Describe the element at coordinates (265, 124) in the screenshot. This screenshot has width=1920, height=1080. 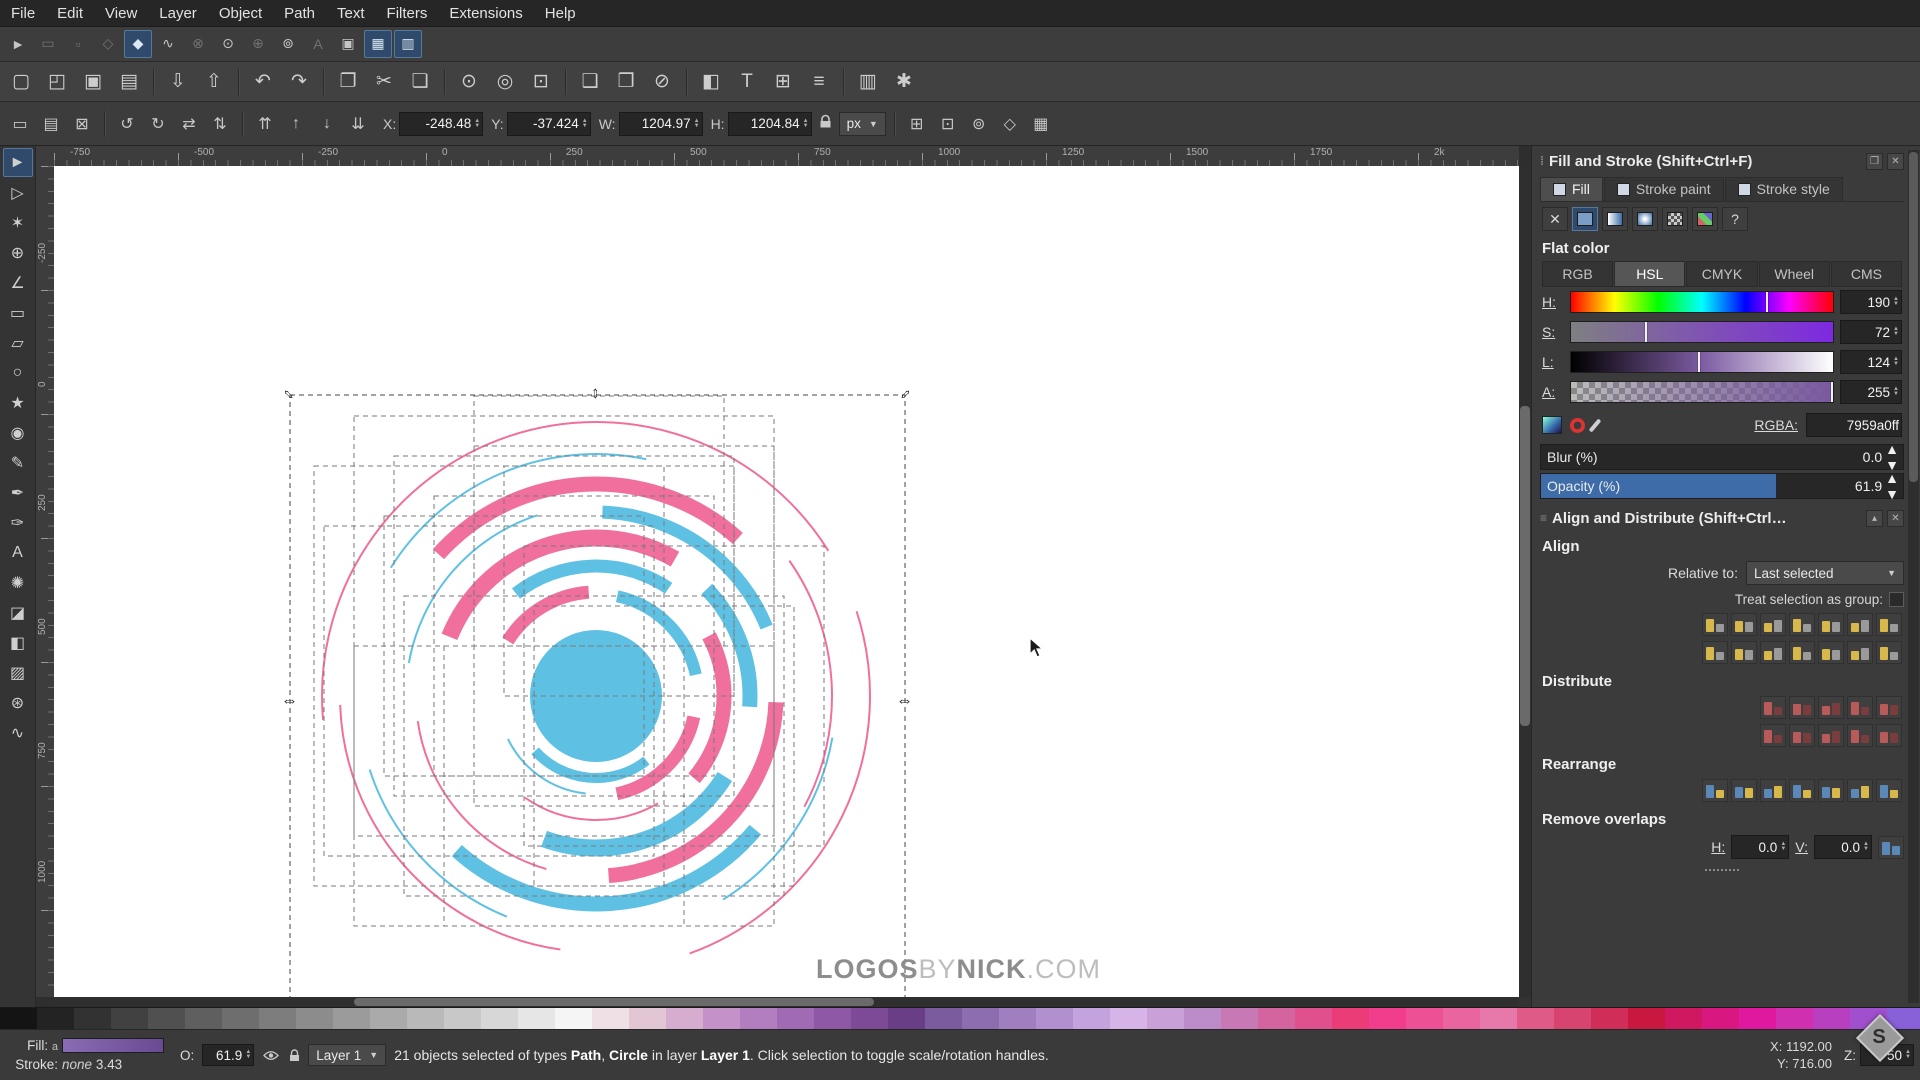
I see `raise-to-top-button: ⇈` at that location.